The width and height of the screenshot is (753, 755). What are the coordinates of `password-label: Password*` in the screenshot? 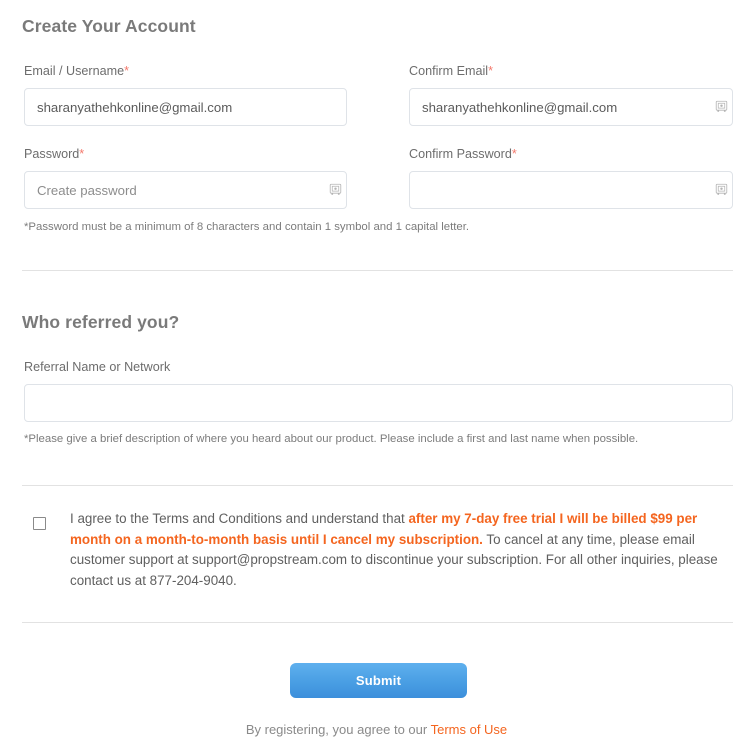 It's located at (54, 154).